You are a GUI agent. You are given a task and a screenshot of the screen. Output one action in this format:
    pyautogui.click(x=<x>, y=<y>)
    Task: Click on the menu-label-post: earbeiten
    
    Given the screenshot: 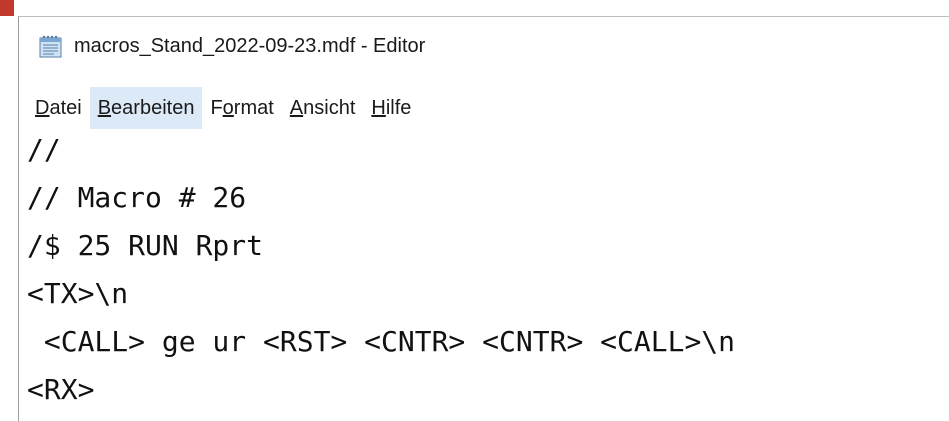 What is the action you would take?
    pyautogui.click(x=153, y=107)
    